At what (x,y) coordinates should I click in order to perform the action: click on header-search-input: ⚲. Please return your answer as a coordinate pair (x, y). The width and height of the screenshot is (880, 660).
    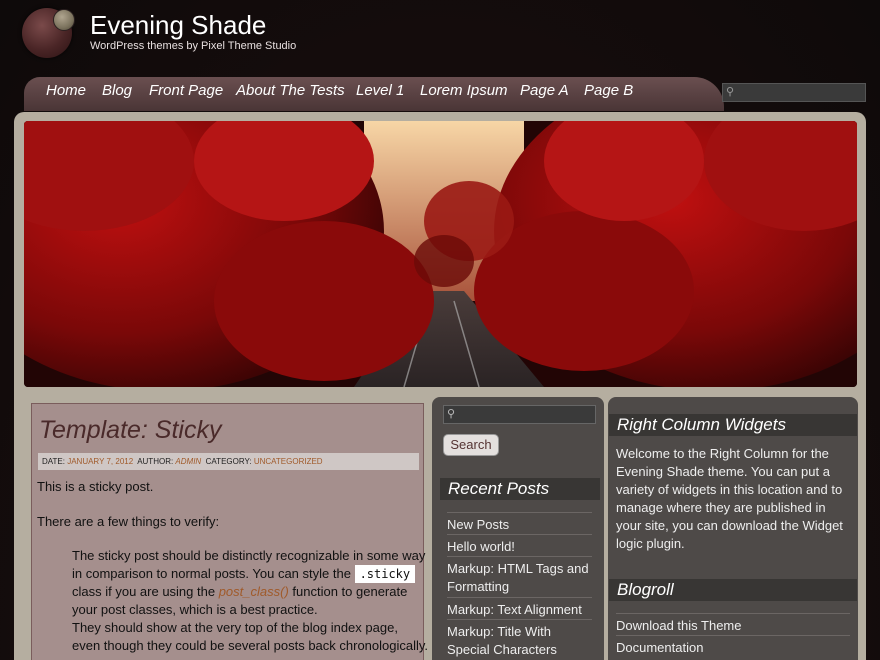
    Looking at the image, I should click on (794, 92).